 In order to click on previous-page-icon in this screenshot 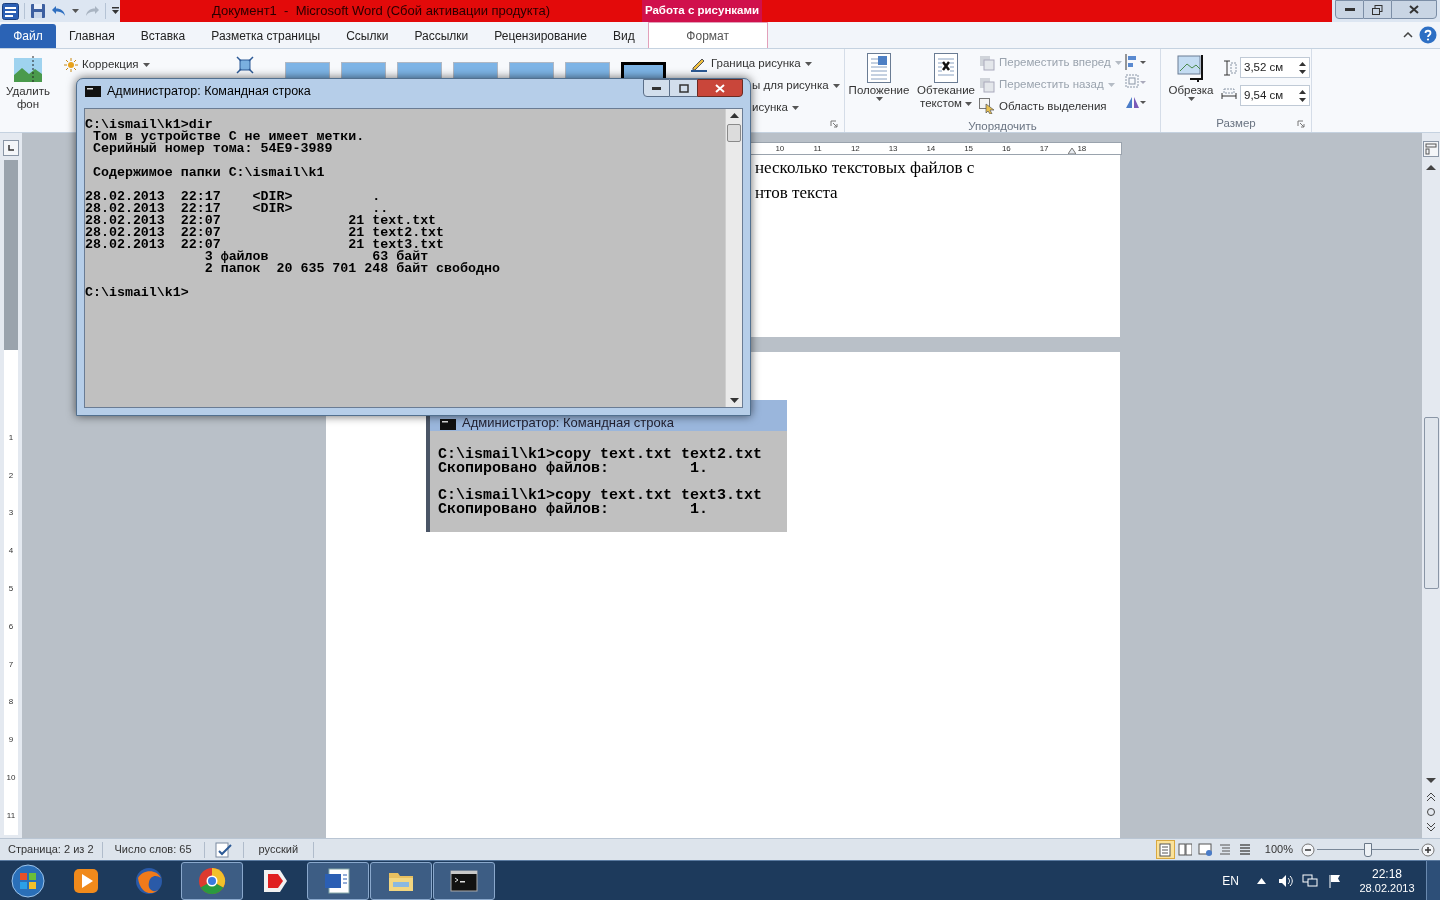, I will do `click(1431, 797)`.